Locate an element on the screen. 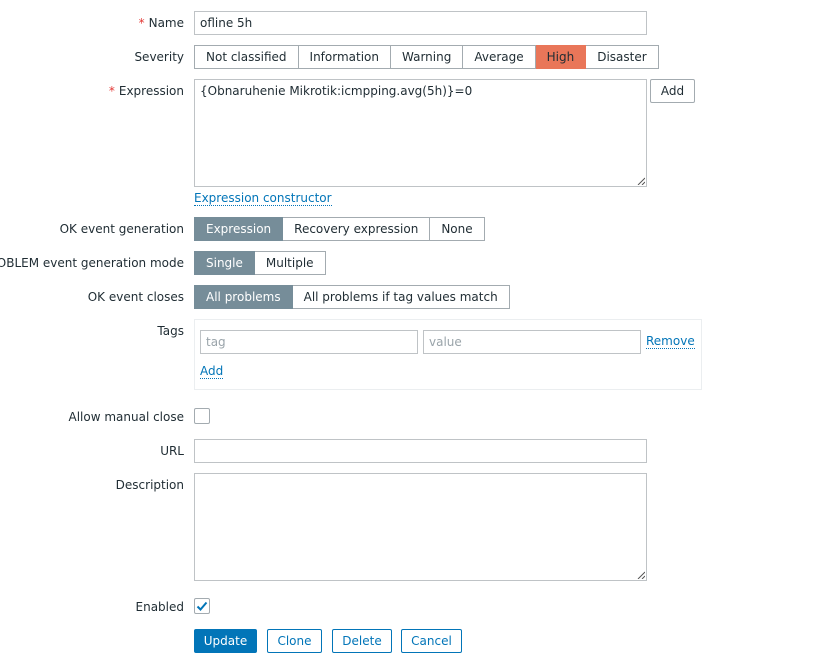 The width and height of the screenshot is (832, 663). update-button: Update is located at coordinates (225, 641).